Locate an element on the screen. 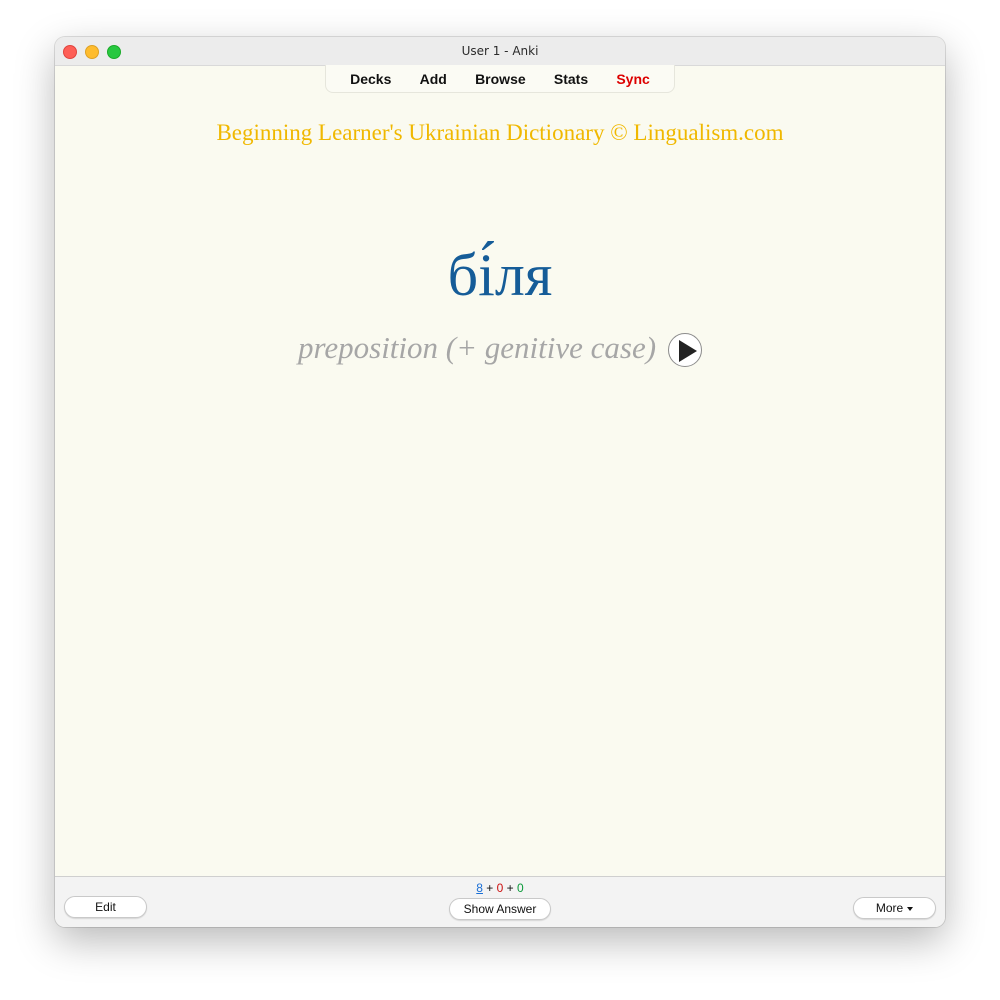  show-answer-label: Show Answer is located at coordinates (500, 909).